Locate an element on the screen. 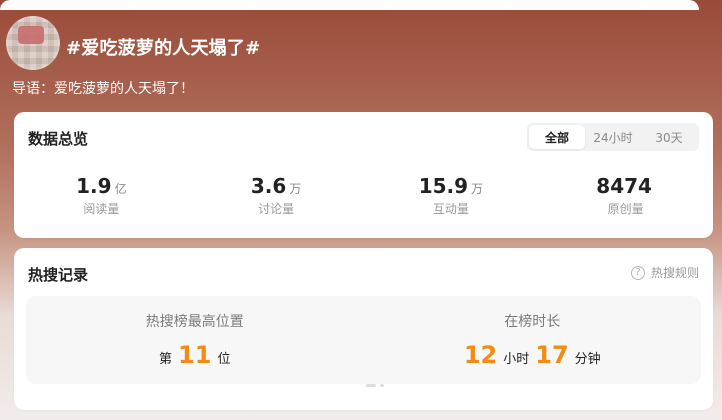 The width and height of the screenshot is (722, 420). duration-hours-unit: 小时 is located at coordinates (516, 359).